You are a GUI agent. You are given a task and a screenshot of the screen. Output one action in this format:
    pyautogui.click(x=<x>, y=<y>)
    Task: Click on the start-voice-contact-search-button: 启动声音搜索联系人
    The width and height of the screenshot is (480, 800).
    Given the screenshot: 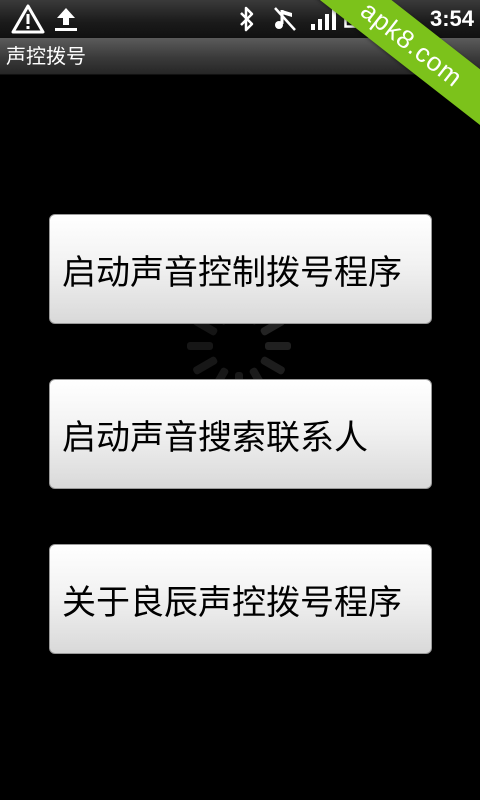 What is the action you would take?
    pyautogui.click(x=240, y=434)
    